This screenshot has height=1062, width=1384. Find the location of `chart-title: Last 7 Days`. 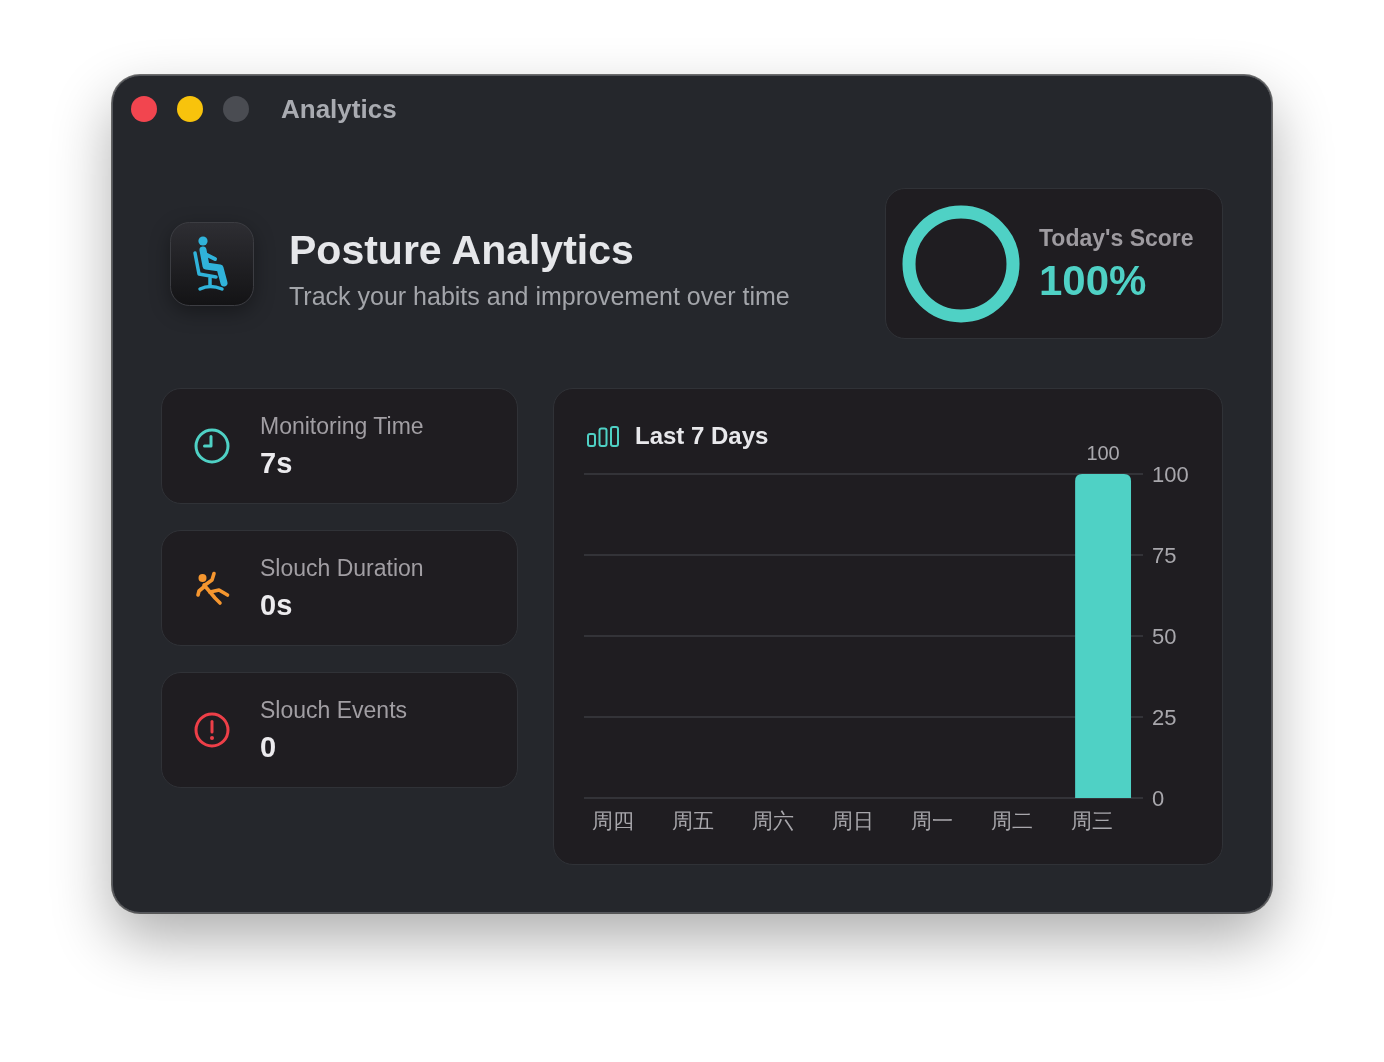

chart-title: Last 7 Days is located at coordinates (702, 436).